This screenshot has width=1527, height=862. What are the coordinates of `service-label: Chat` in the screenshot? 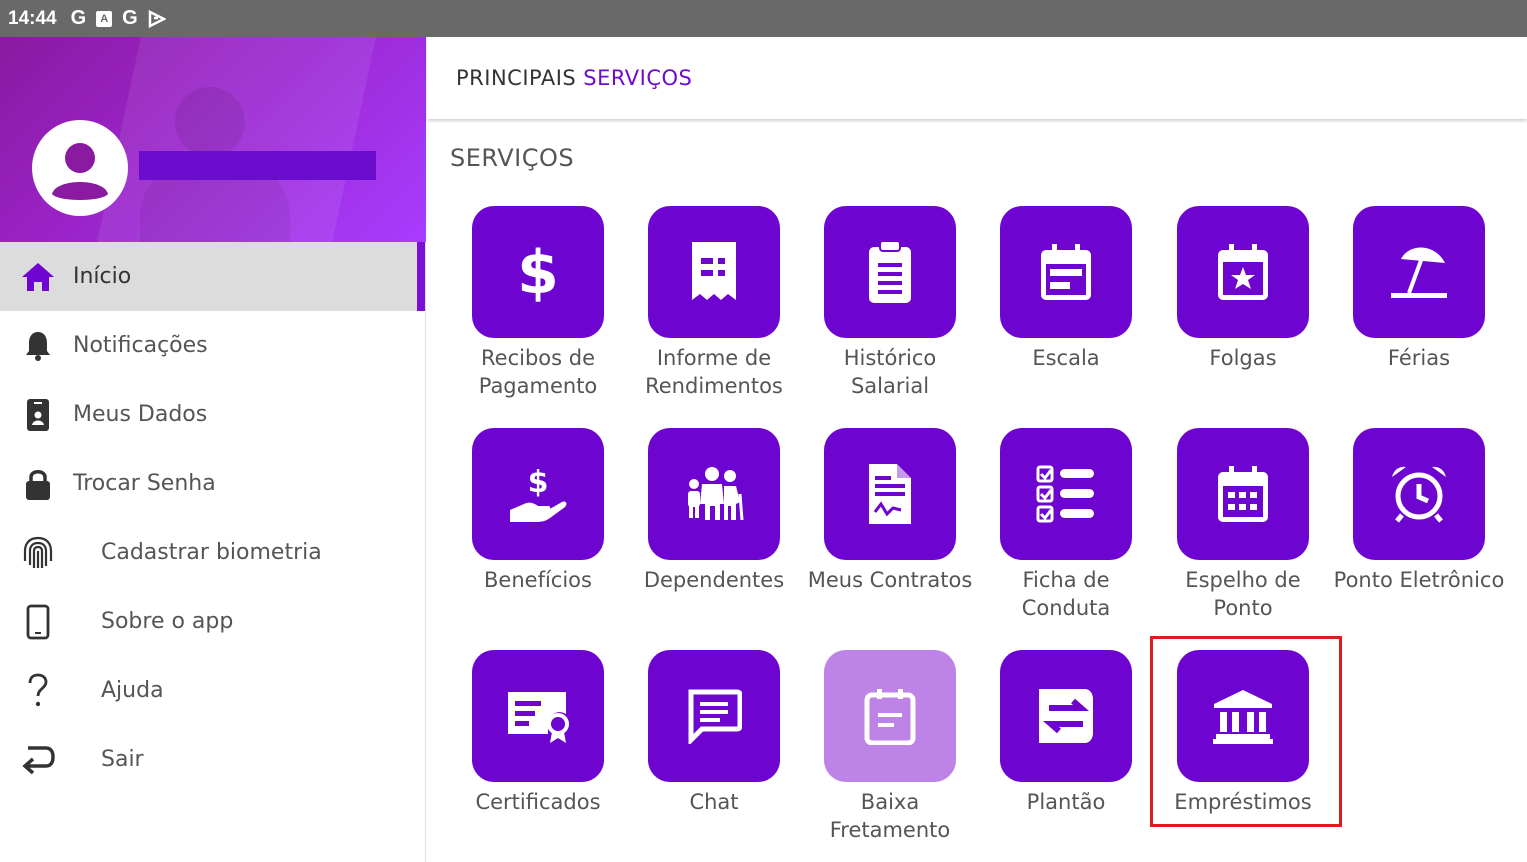 It's located at (714, 802).